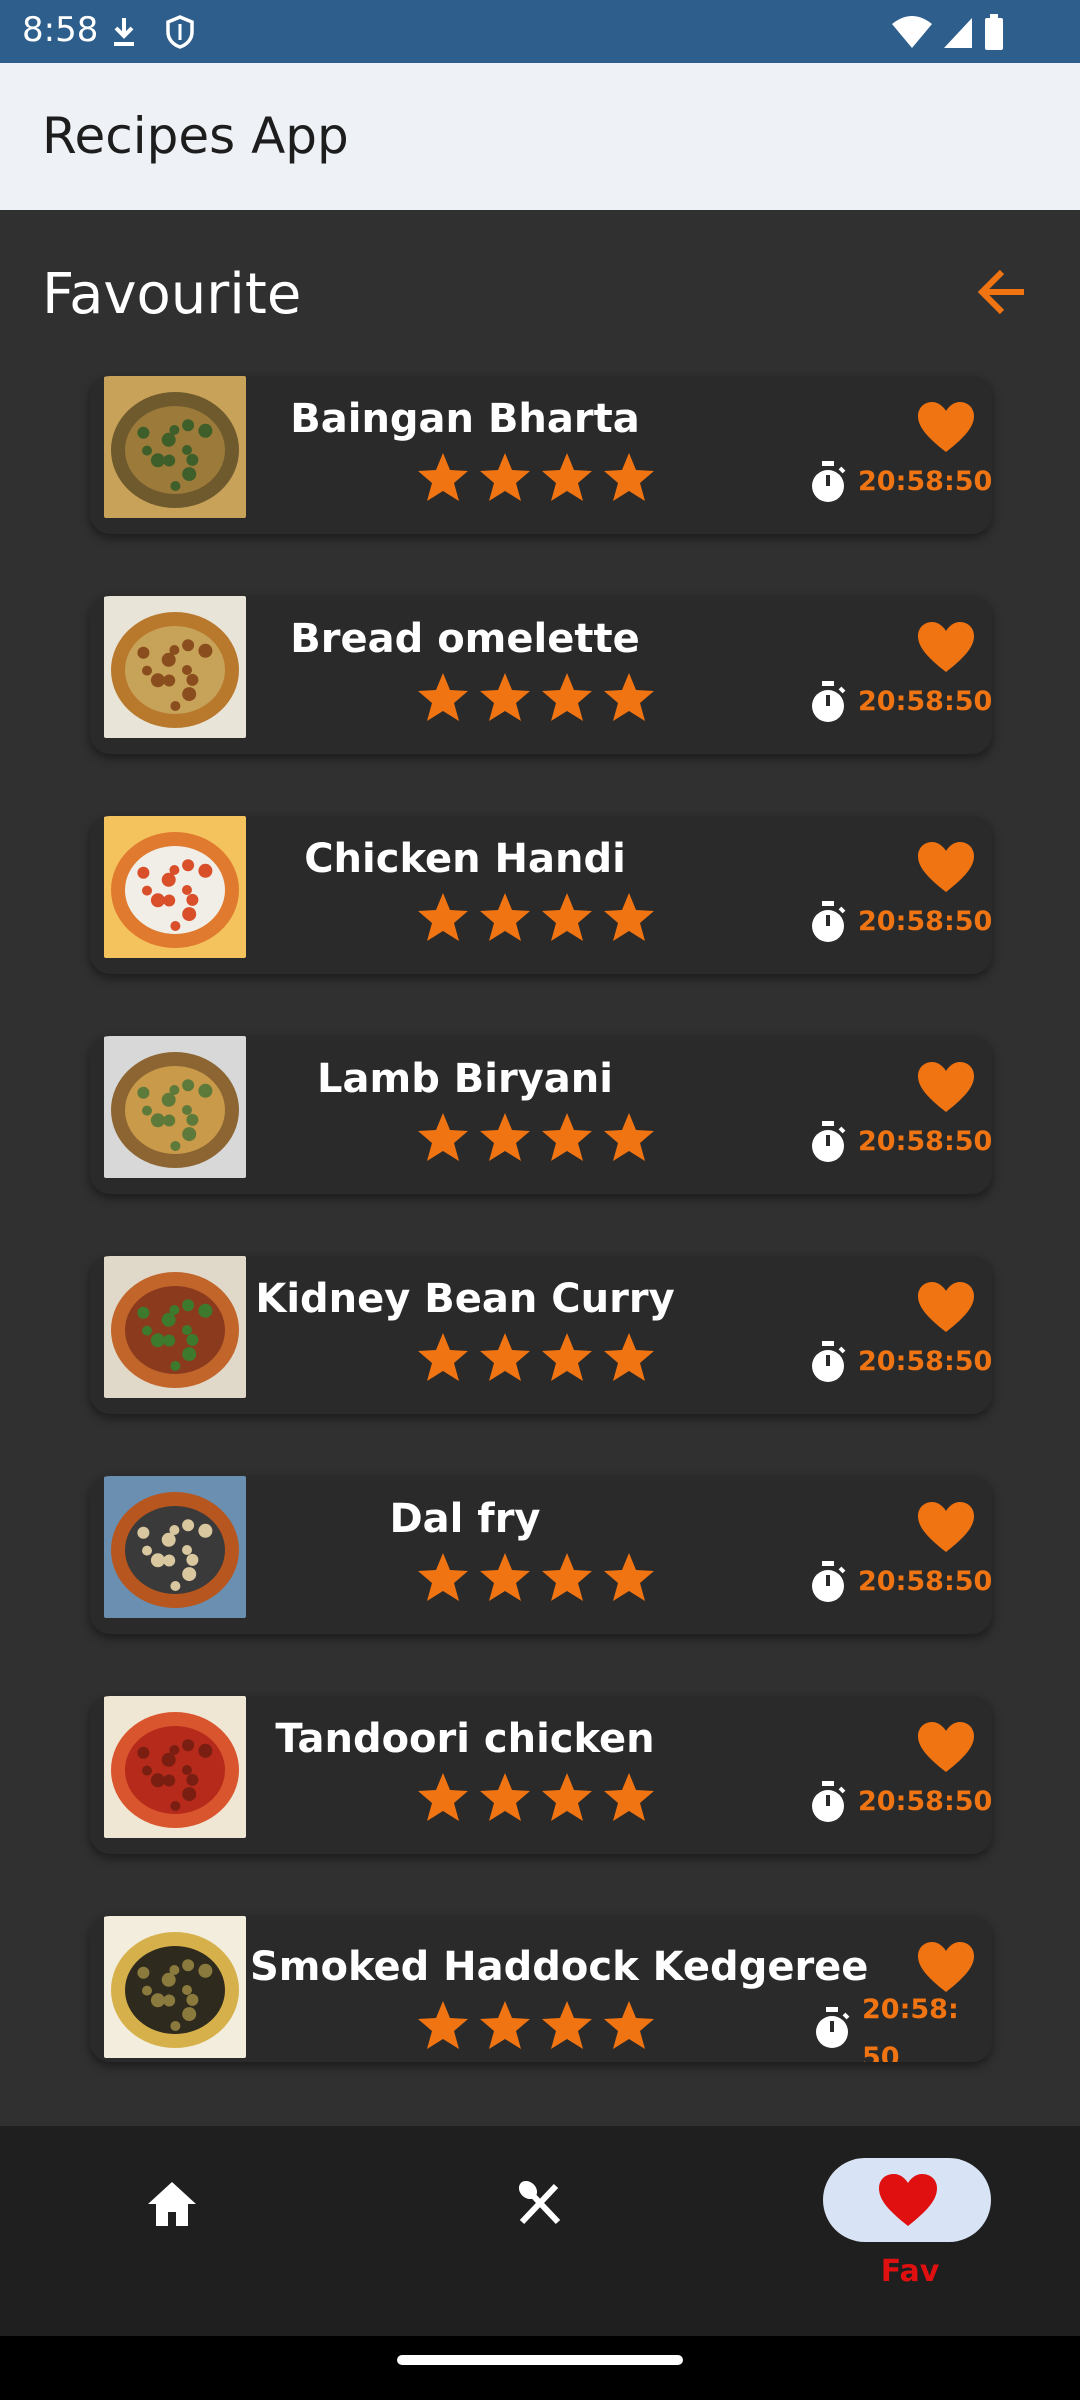 The height and width of the screenshot is (2400, 1080). What do you see at coordinates (540, 31) in the screenshot?
I see `status-bar: 8:58` at bounding box center [540, 31].